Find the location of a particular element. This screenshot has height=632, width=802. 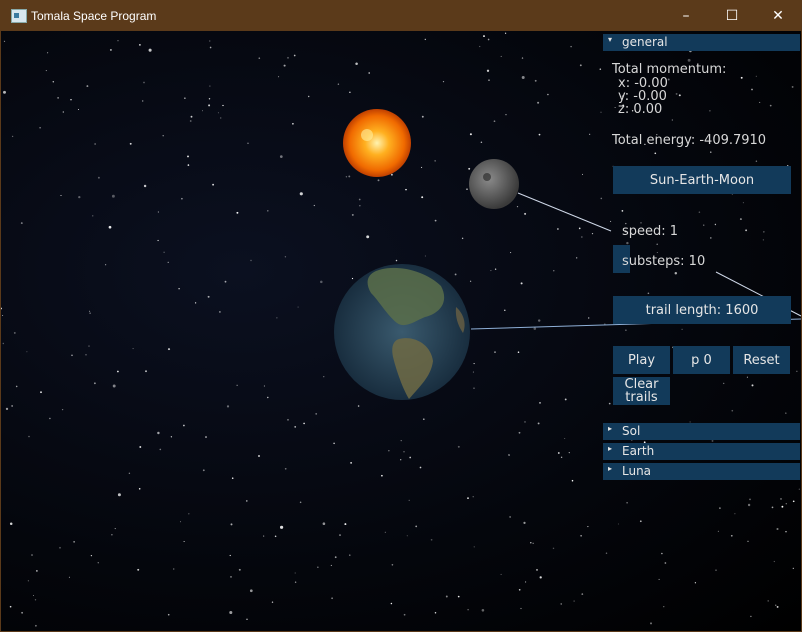

close-button: ✕ is located at coordinates (778, 16).